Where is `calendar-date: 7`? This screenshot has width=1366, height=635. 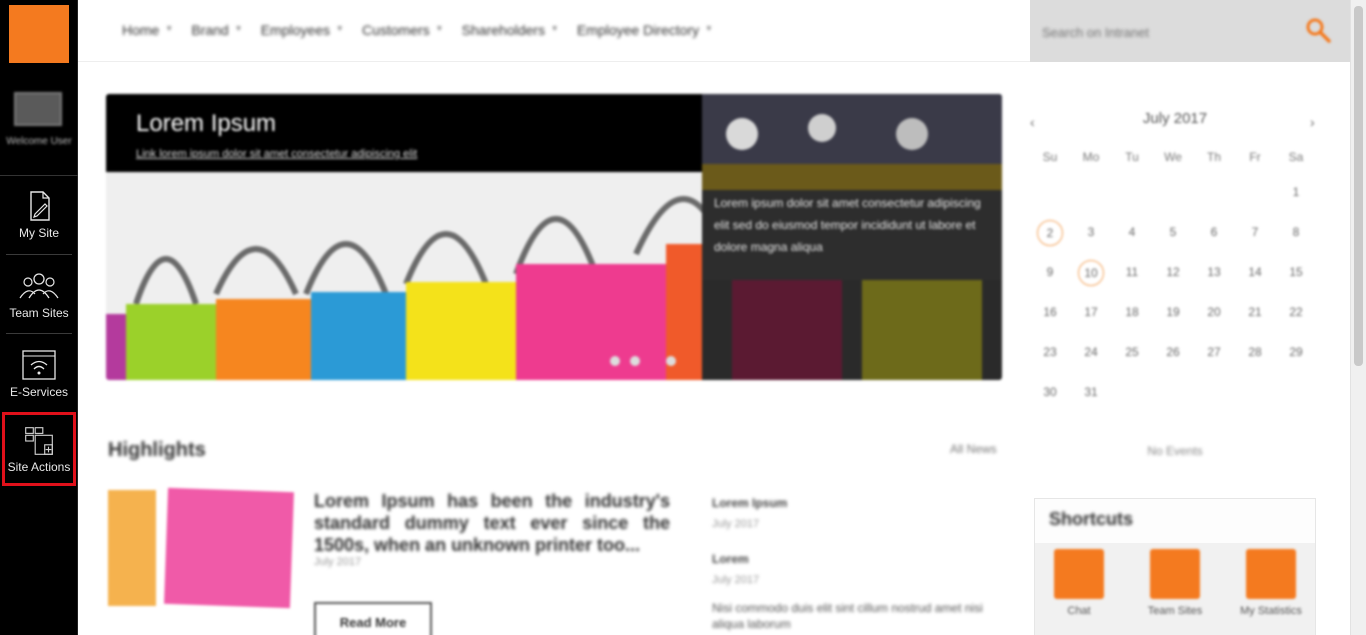
calendar-date: 7 is located at coordinates (1255, 232).